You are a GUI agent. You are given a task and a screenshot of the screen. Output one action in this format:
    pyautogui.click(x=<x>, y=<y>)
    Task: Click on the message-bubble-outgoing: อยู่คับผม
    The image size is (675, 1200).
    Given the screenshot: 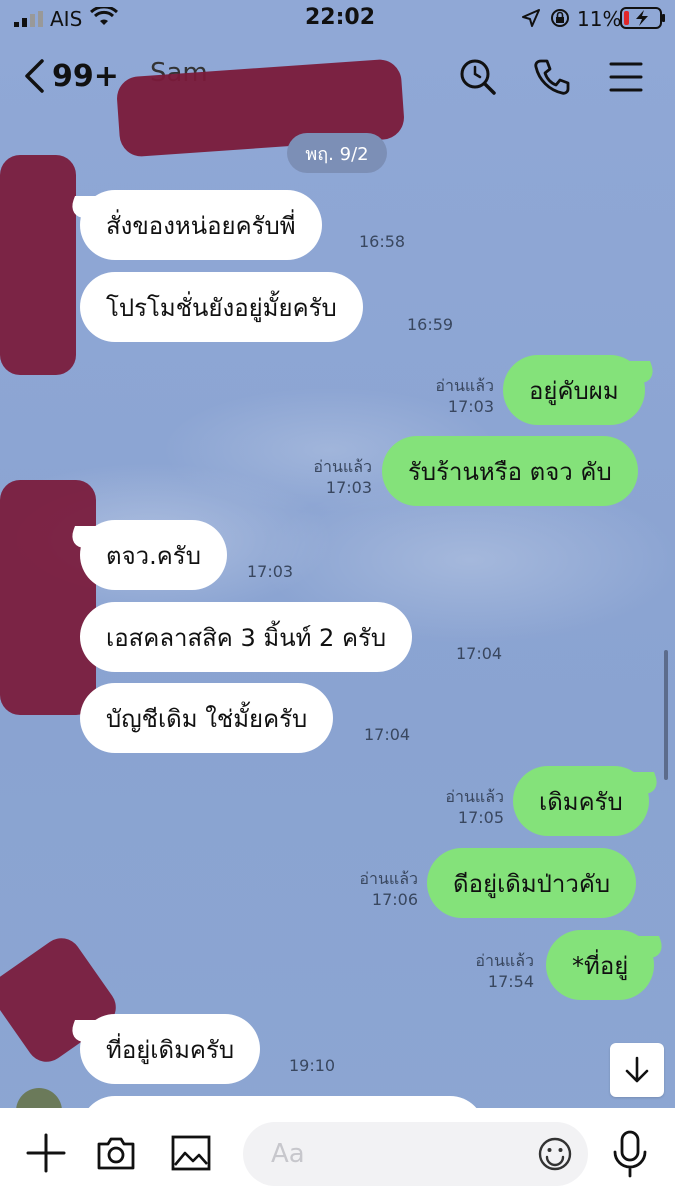 What is the action you would take?
    pyautogui.click(x=574, y=390)
    